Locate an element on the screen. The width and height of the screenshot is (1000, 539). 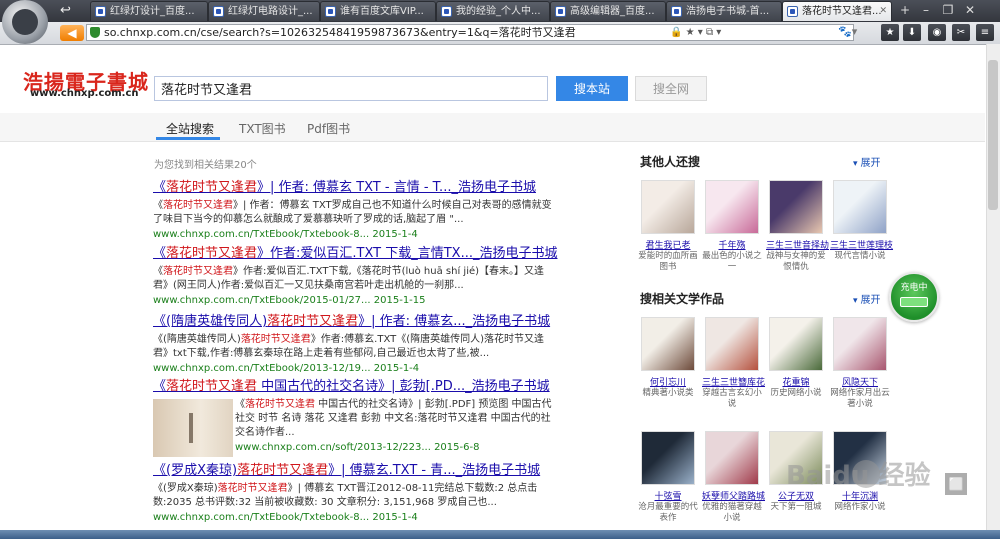
battery-icon is located at coordinates (914, 302).